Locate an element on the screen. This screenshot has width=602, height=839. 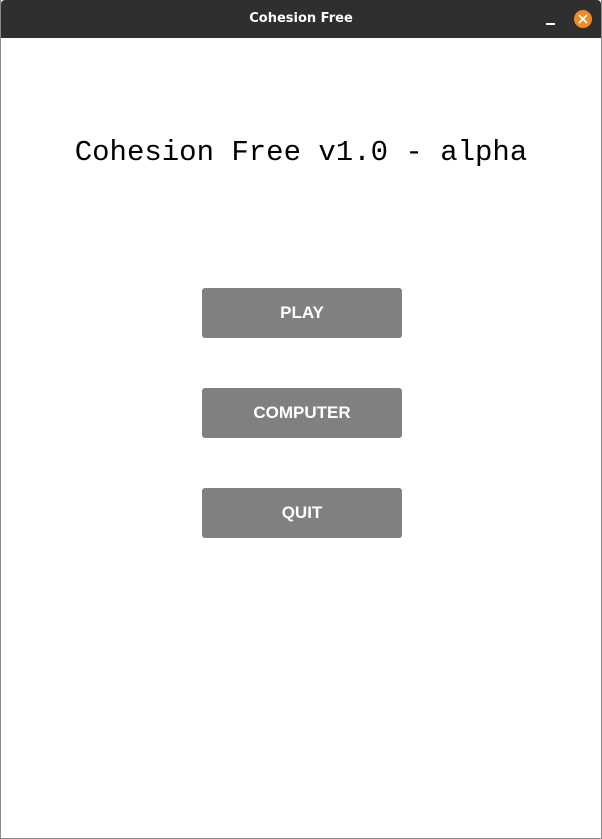
close-icon is located at coordinates (583, 19).